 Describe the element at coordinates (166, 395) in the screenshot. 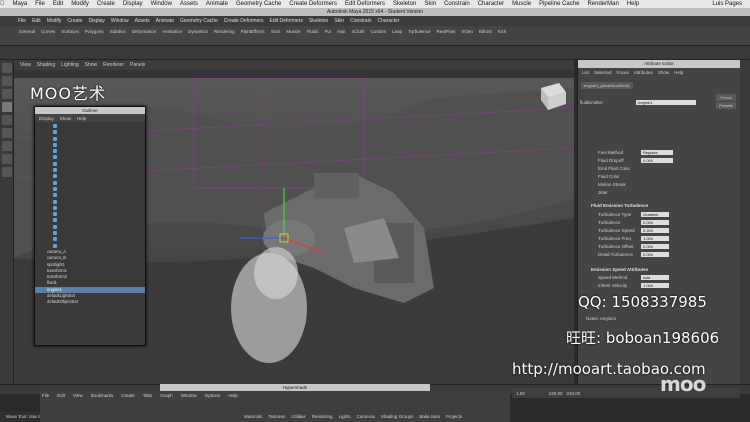

I see `hypershade-menu-item: Graph` at that location.